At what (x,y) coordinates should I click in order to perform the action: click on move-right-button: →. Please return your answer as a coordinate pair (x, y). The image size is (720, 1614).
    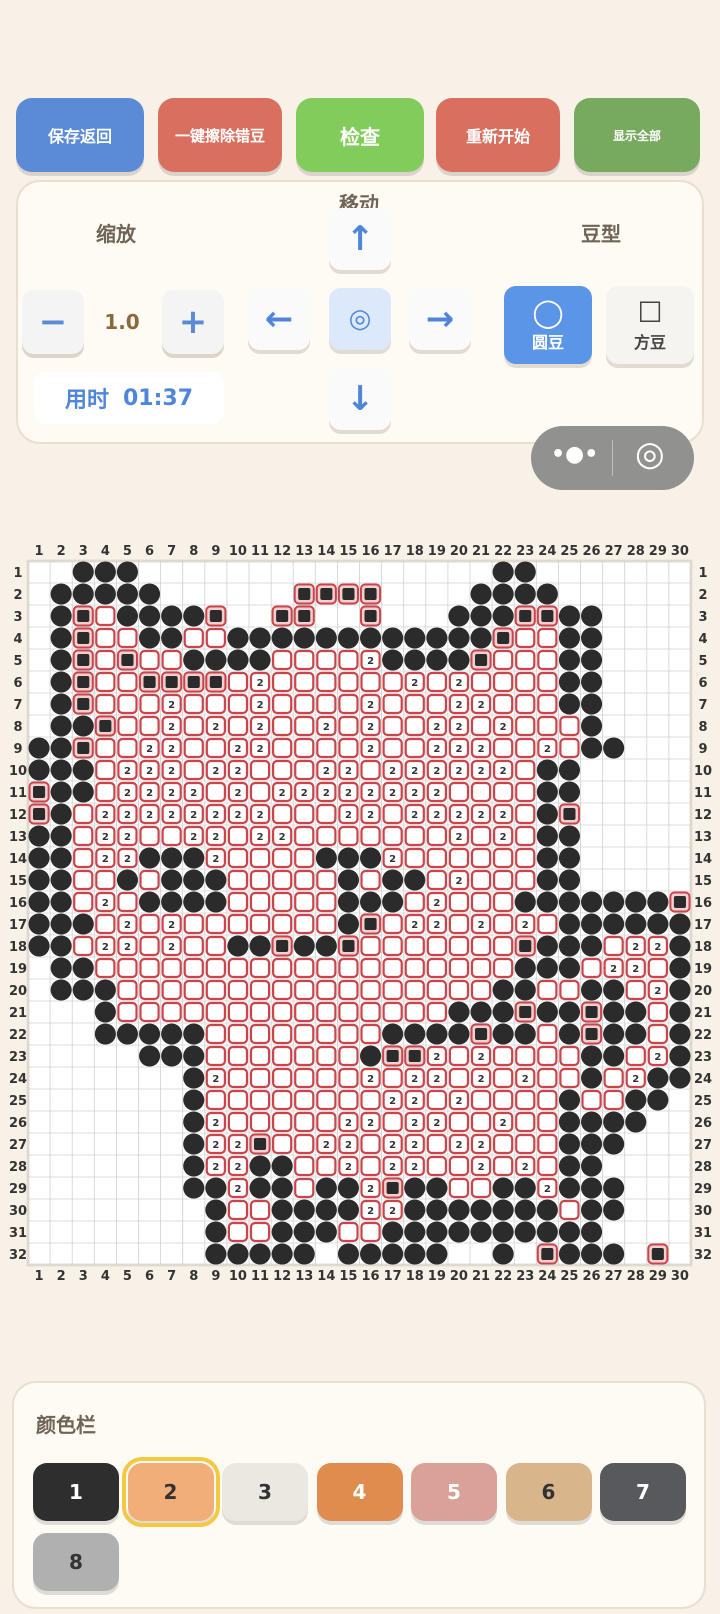
    Looking at the image, I should click on (440, 319).